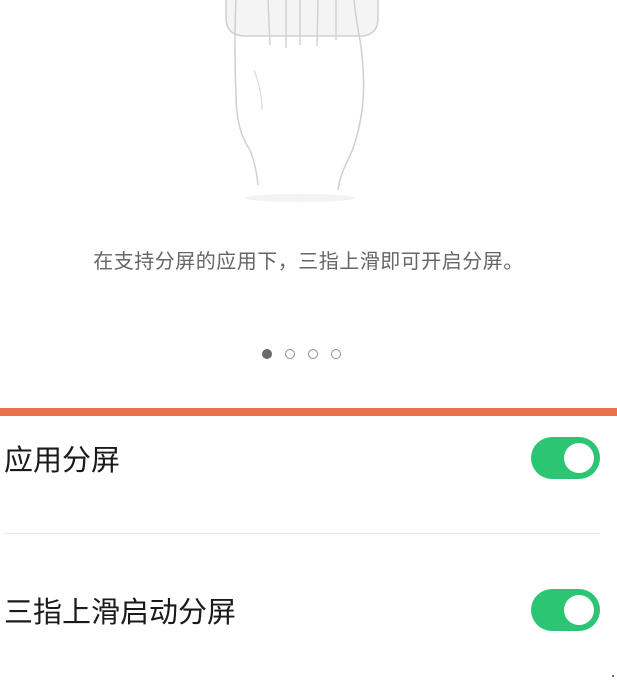  I want to click on three-finger-swipe-toggle, so click(565, 610).